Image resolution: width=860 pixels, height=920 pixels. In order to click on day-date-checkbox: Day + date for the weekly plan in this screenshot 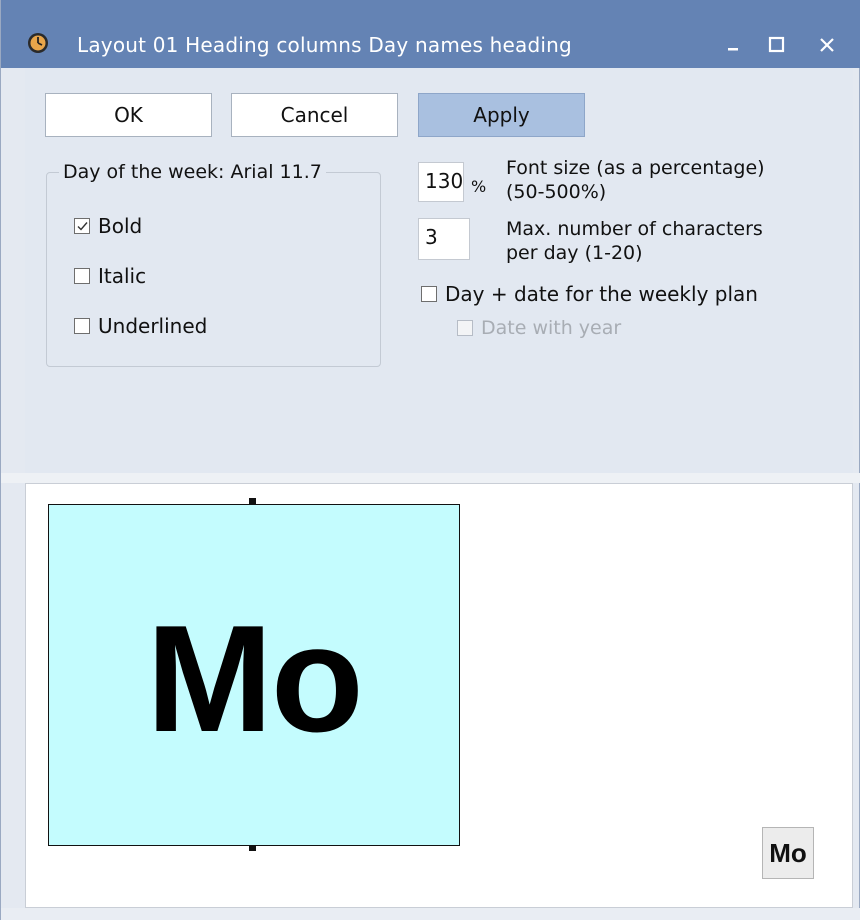, I will do `click(589, 294)`.